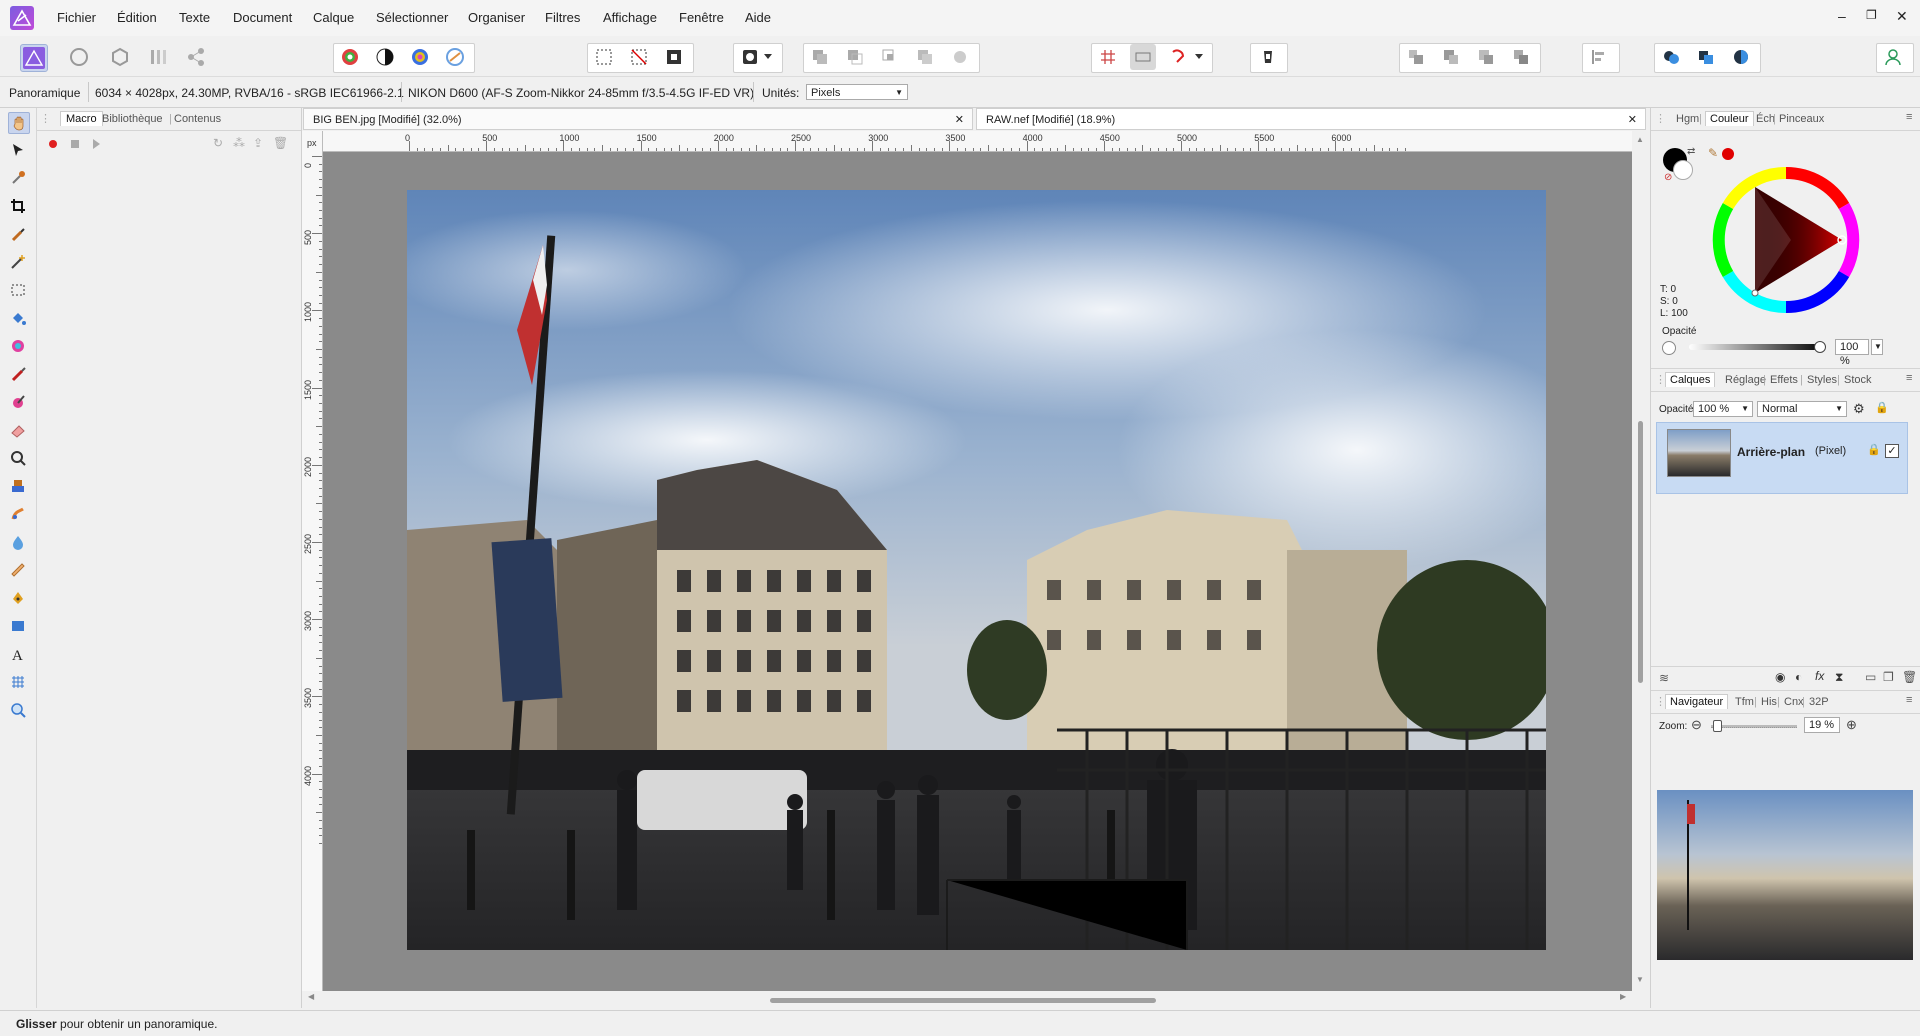  I want to click on tab-couleur: Couleur, so click(1729, 118).